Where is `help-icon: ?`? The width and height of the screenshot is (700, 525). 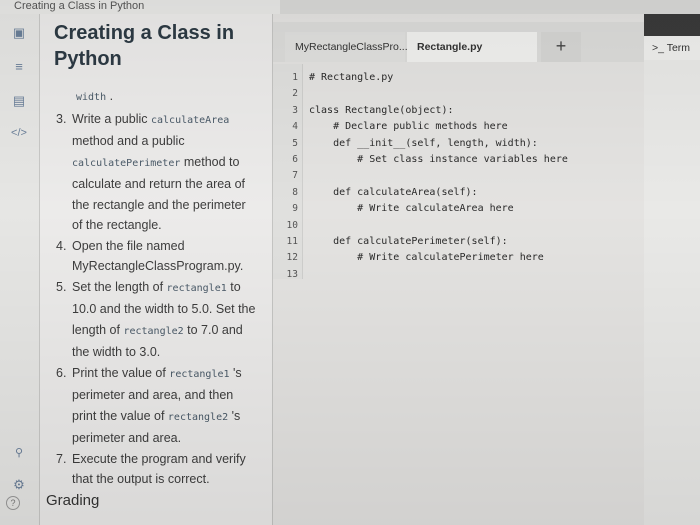 help-icon: ? is located at coordinates (13, 503).